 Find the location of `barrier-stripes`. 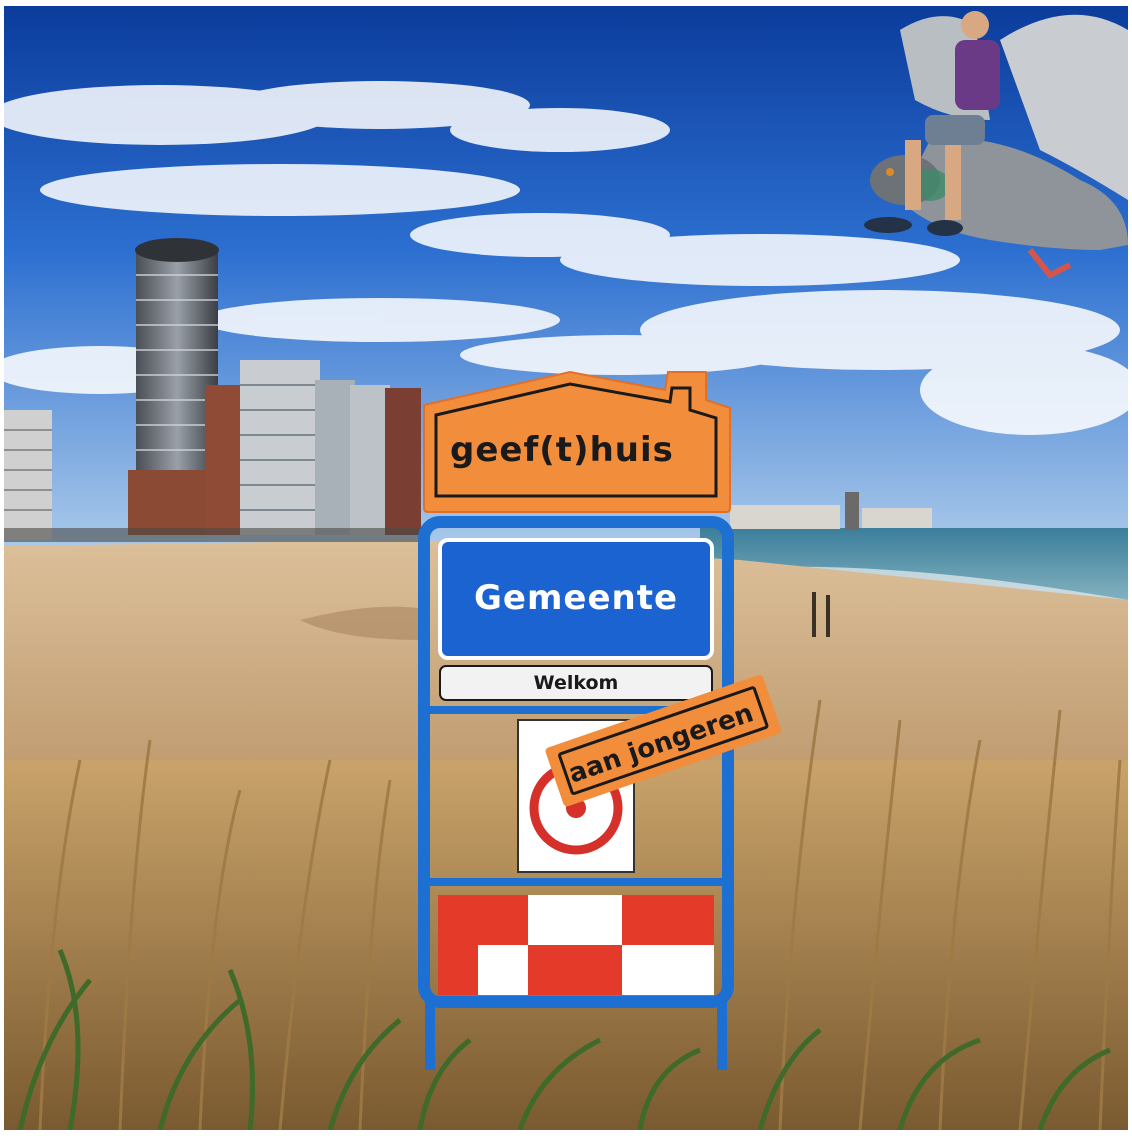

barrier-stripes is located at coordinates (576, 945).